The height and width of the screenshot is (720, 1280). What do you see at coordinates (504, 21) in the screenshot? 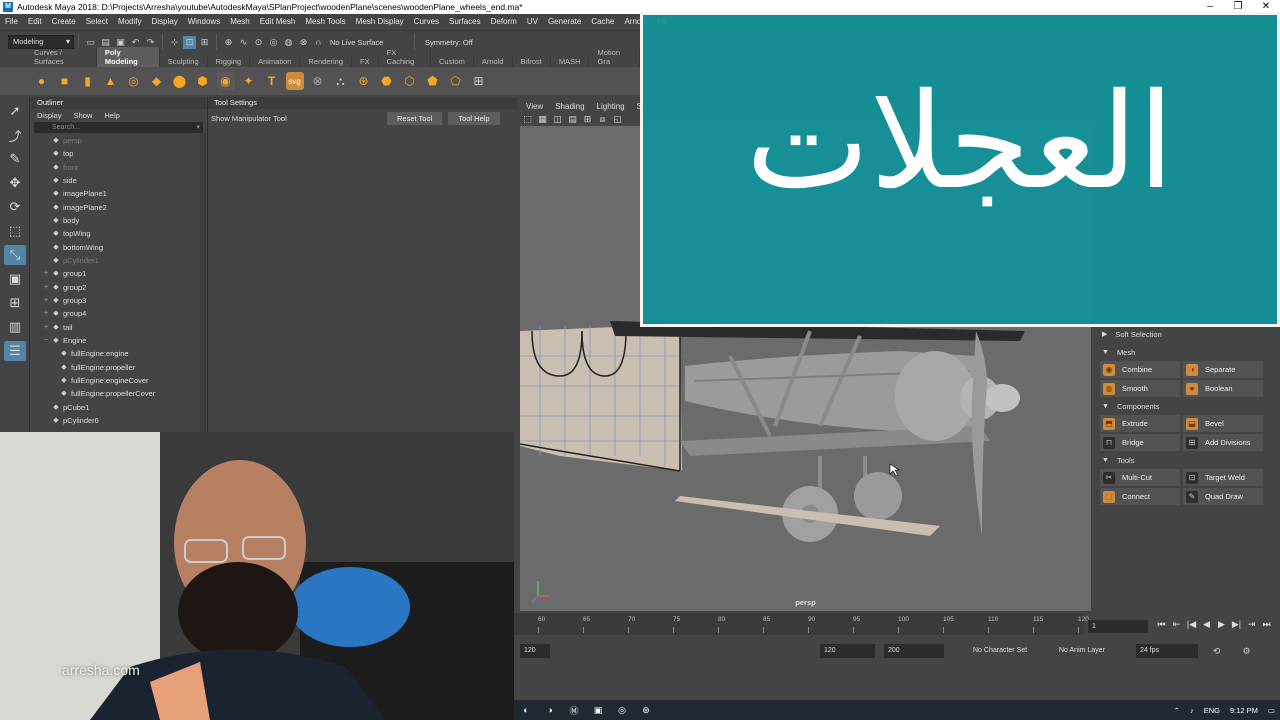
I see `menu-deform: Deform` at bounding box center [504, 21].